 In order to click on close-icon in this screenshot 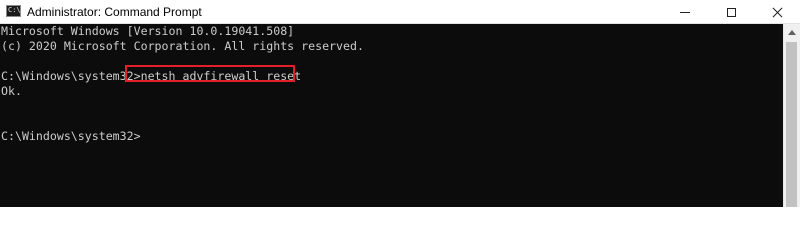, I will do `click(777, 12)`.